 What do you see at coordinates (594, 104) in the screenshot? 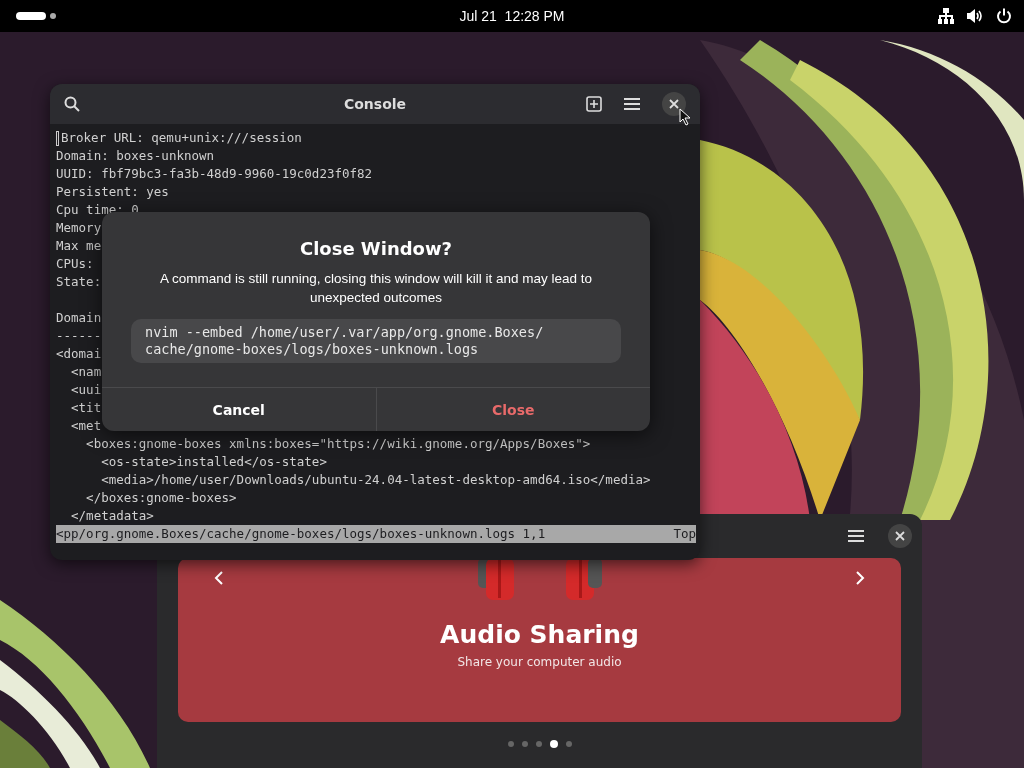
I see `new-tab-icon` at bounding box center [594, 104].